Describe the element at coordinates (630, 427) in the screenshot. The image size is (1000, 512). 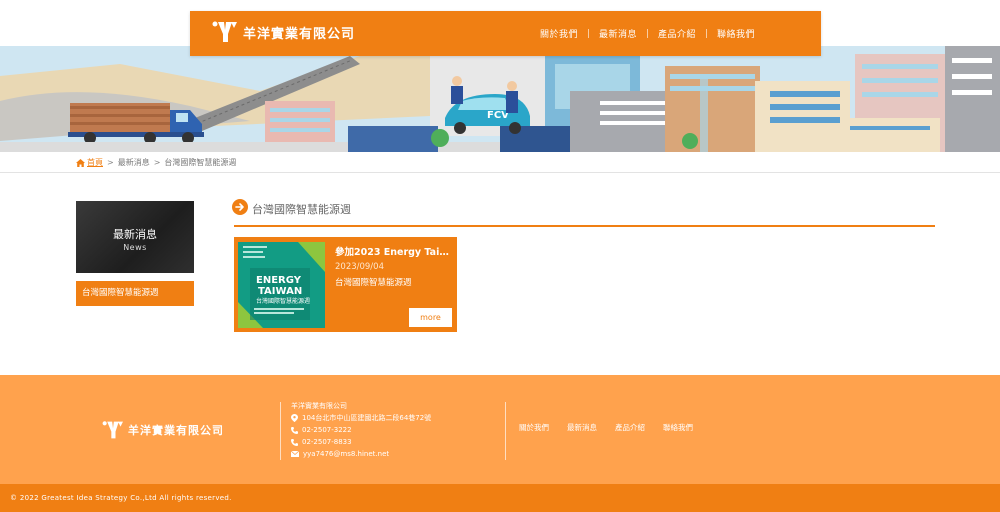
I see `footer-nav-products: 產品介紹` at that location.